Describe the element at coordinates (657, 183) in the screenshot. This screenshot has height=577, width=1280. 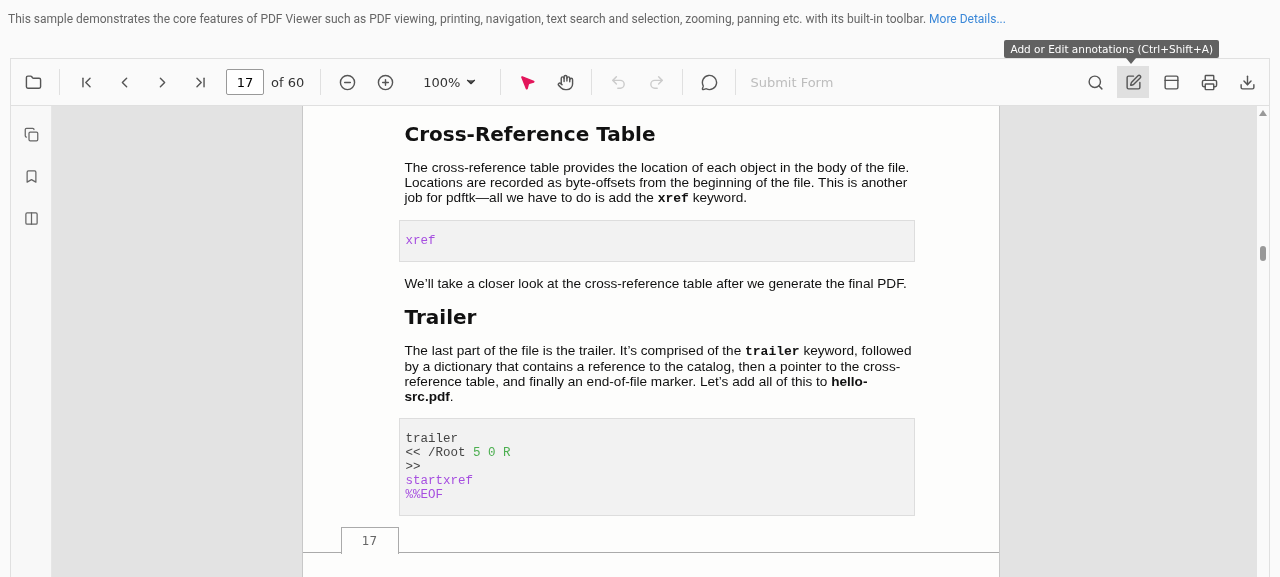
I see `paragraph: The cross-reference table provides the location of each object in the body of the file. Locations are recorded as byte-offsets from the beginning of the file. This is another job for pdftk—all we have to do is add the xref keyword.` at that location.